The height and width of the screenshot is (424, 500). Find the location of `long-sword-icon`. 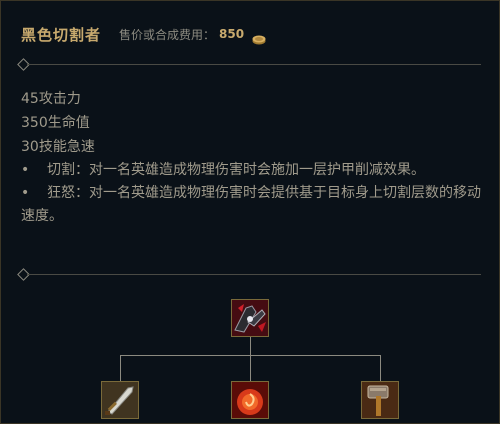

long-sword-icon is located at coordinates (120, 400).